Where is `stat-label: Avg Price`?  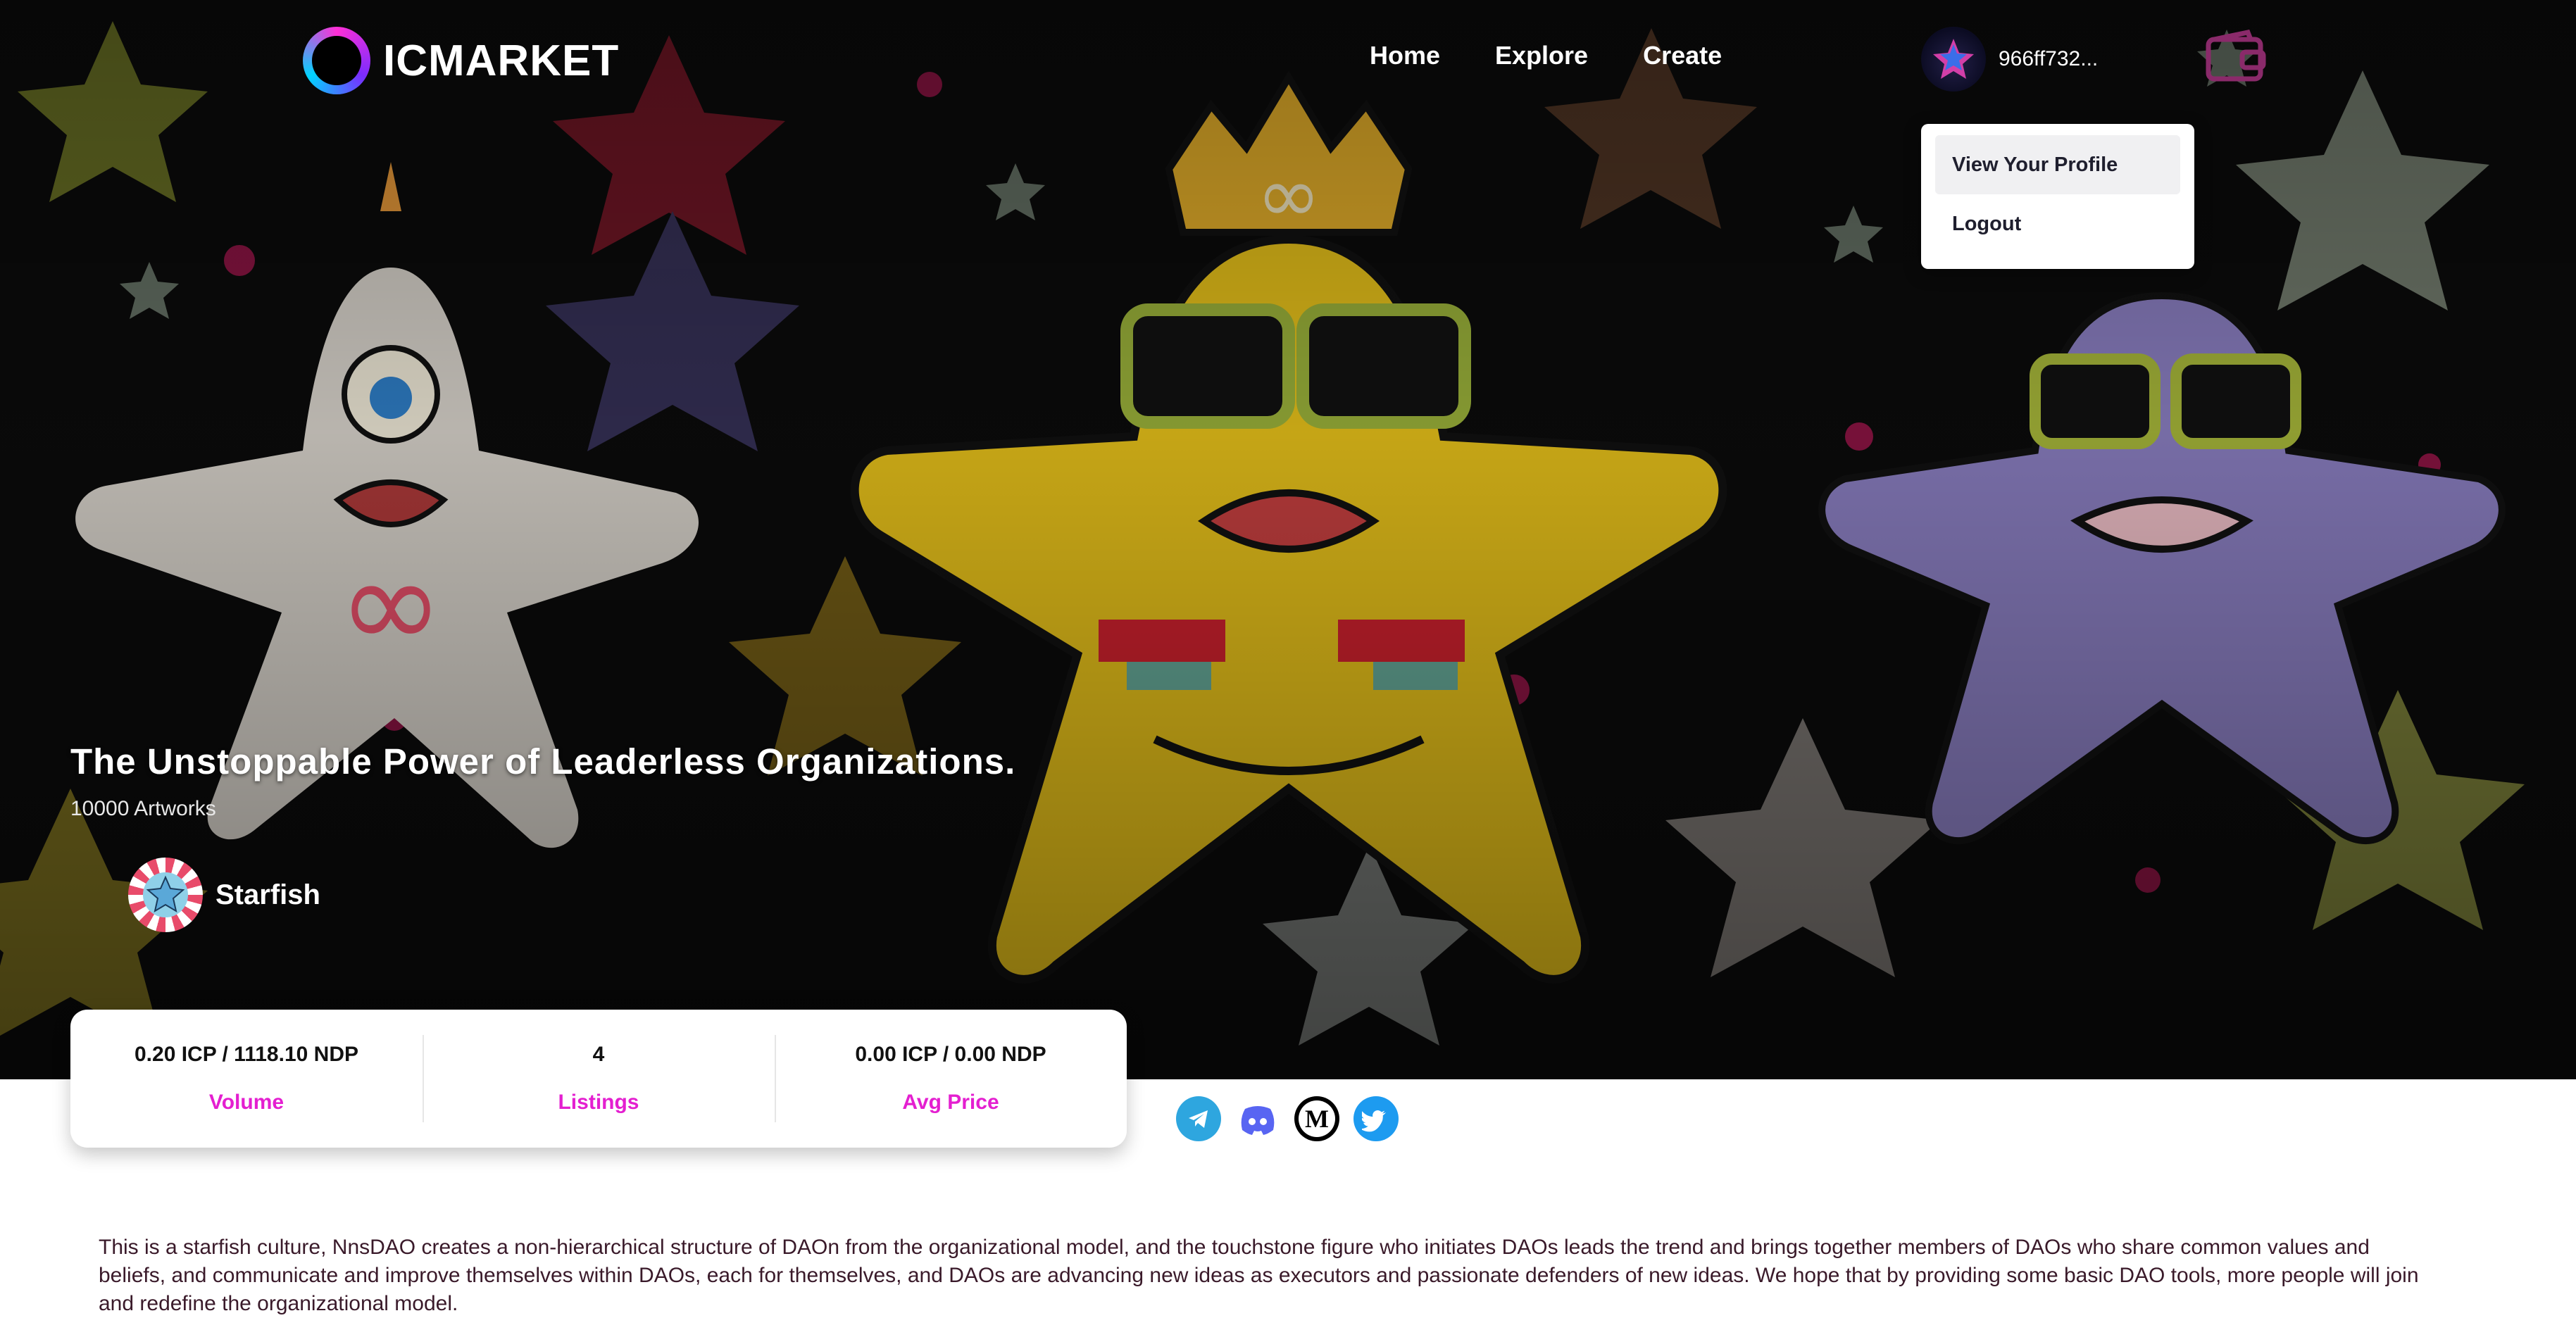
stat-label: Avg Price is located at coordinates (950, 1102).